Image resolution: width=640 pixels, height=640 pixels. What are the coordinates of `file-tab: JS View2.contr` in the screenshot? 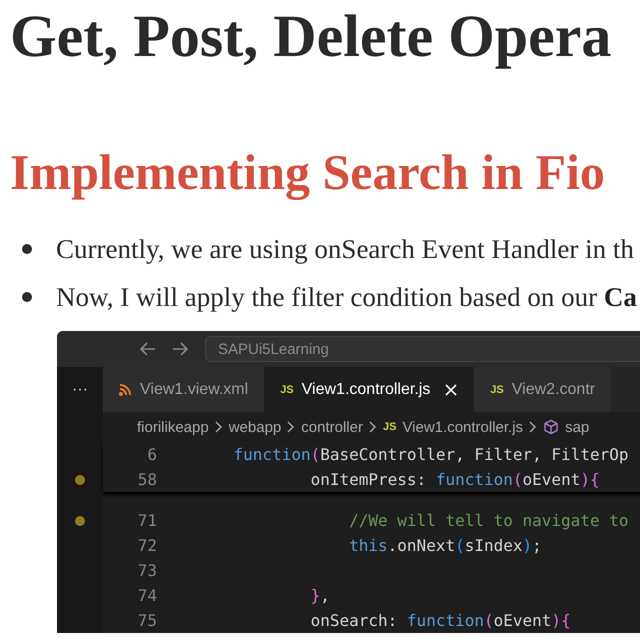 It's located at (543, 389).